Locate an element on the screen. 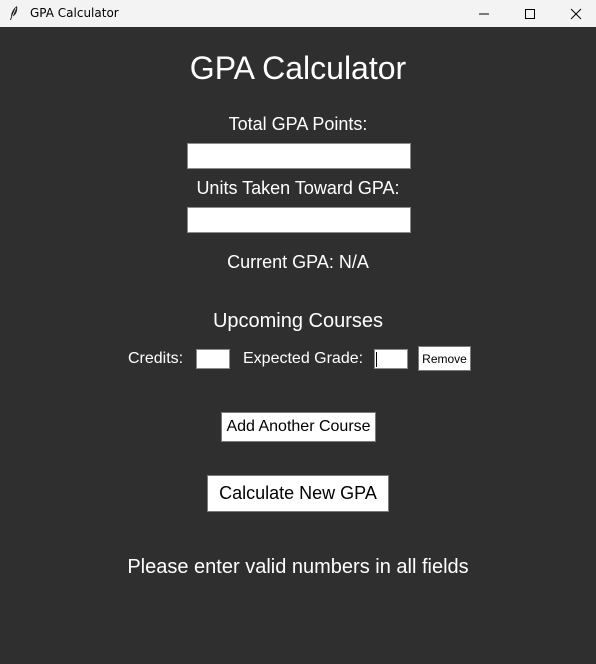  total-points-input is located at coordinates (299, 156).